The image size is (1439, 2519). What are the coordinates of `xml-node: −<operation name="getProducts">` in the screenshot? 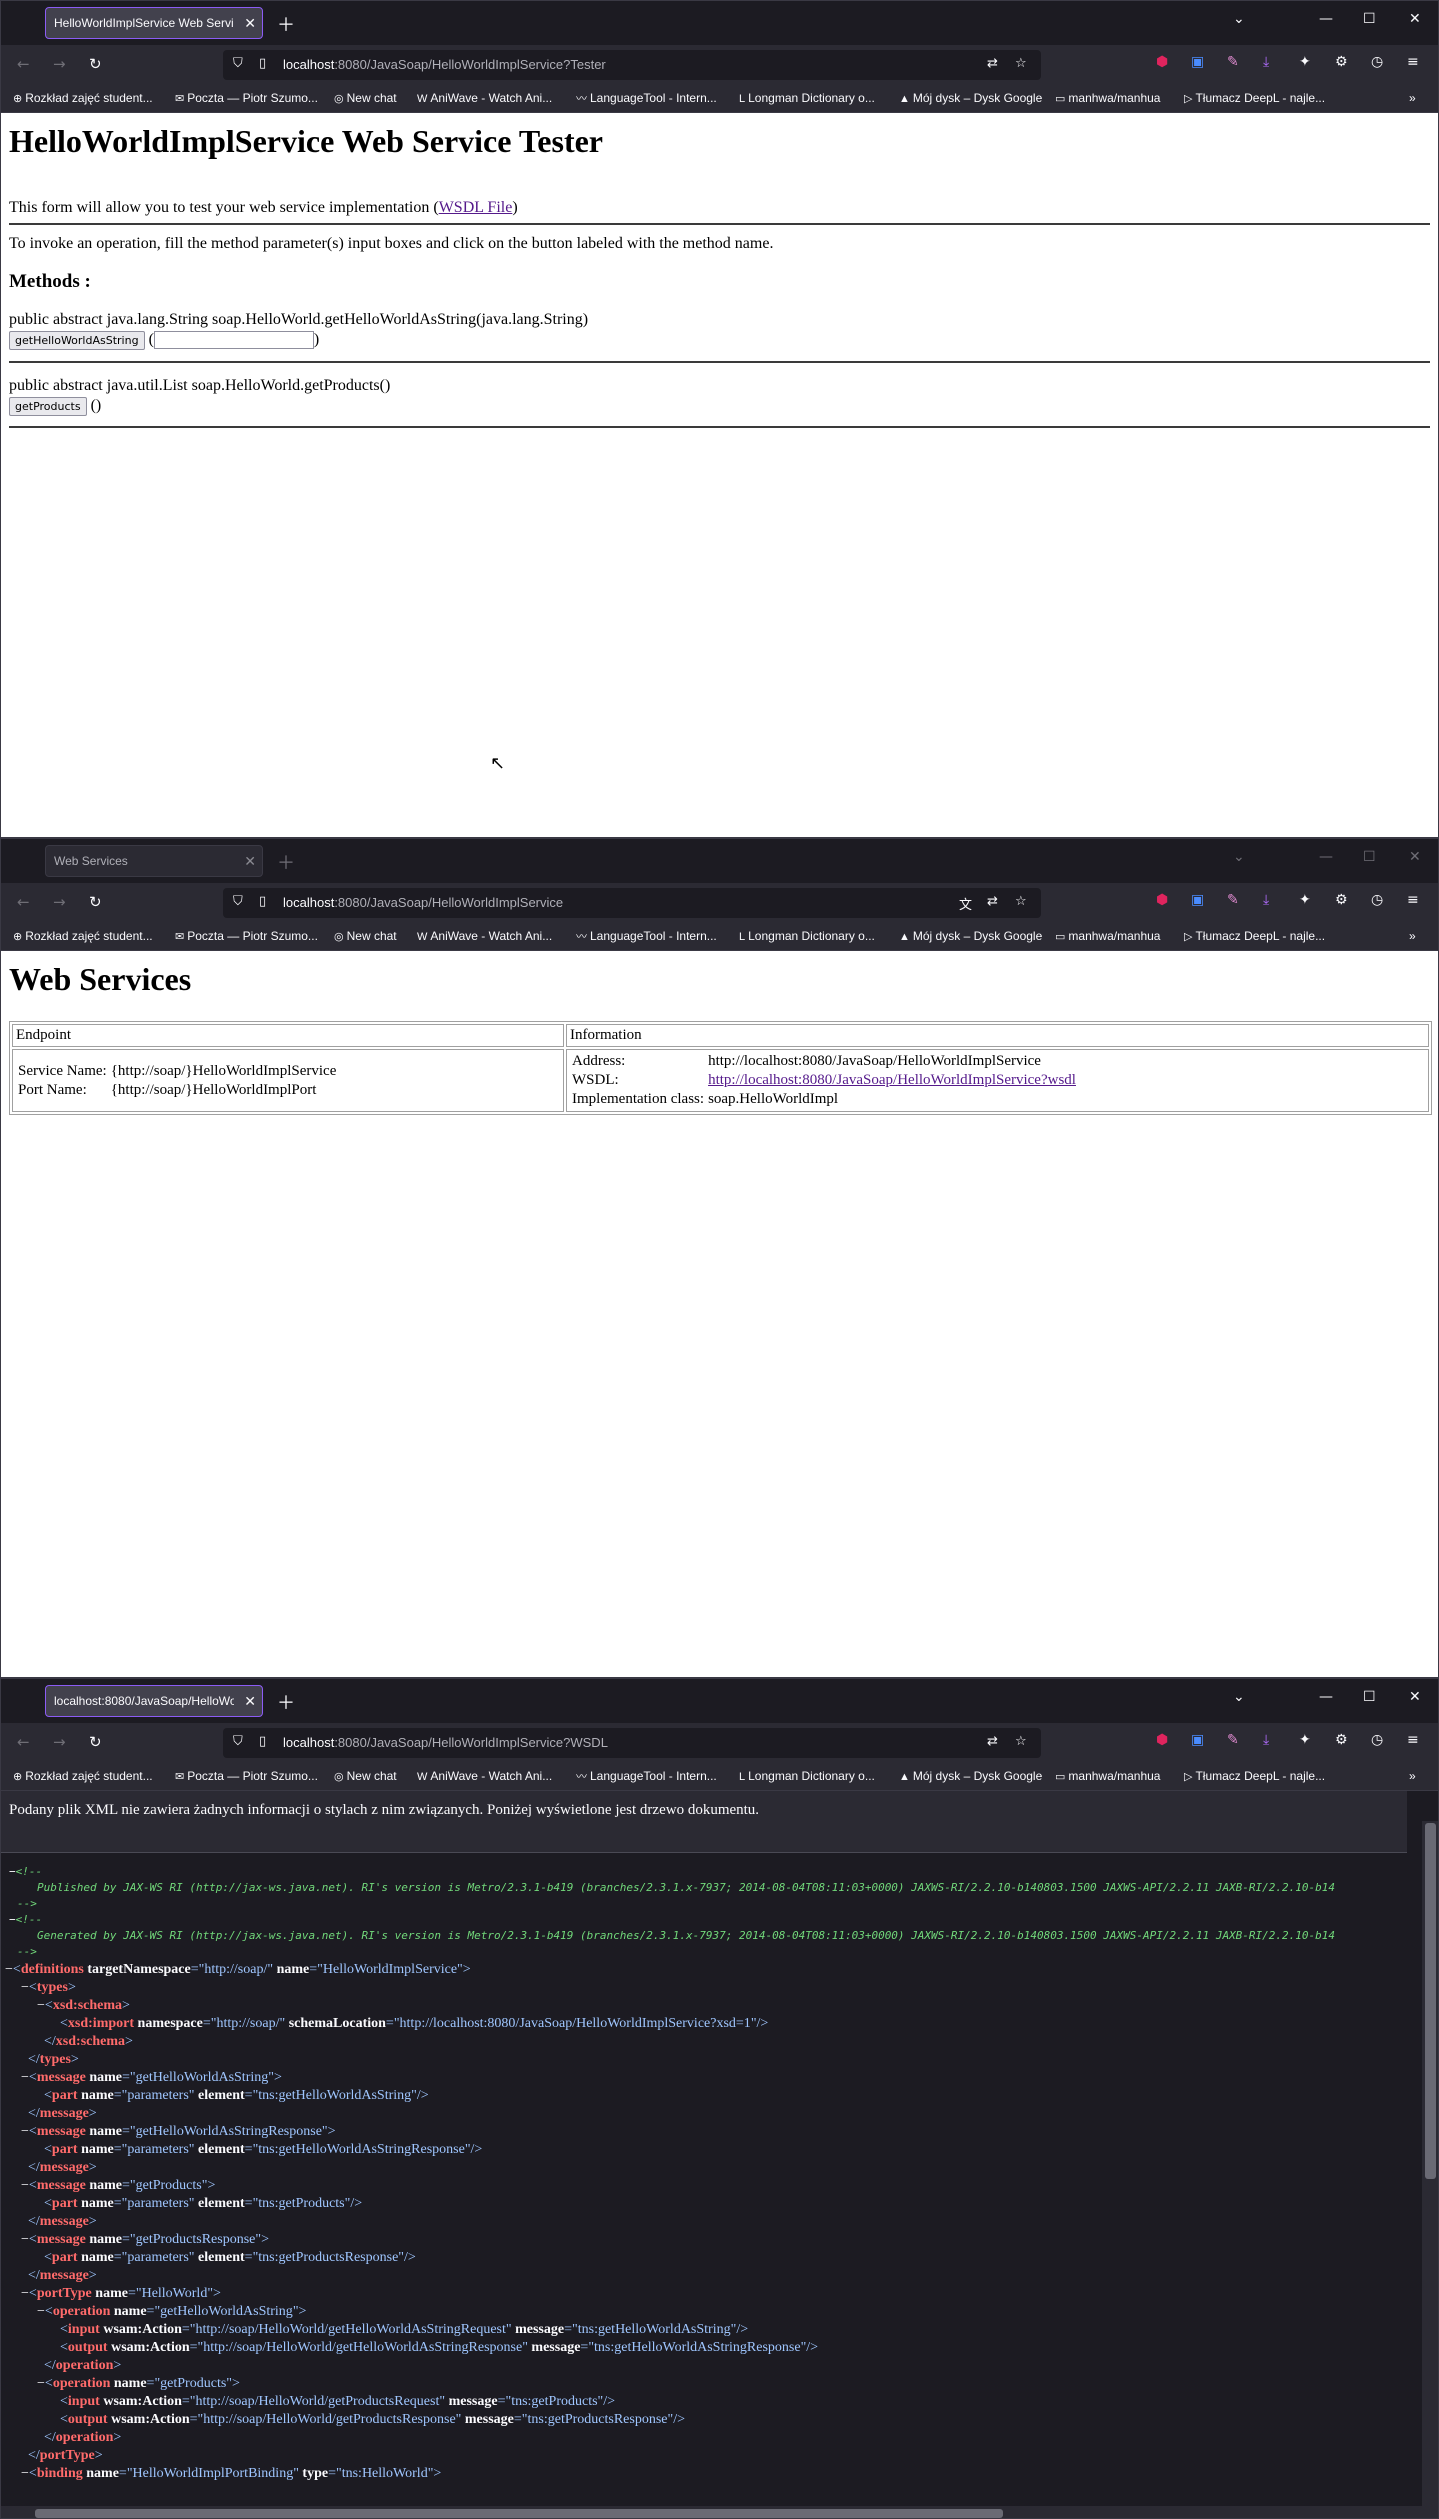 It's located at (138, 2384).